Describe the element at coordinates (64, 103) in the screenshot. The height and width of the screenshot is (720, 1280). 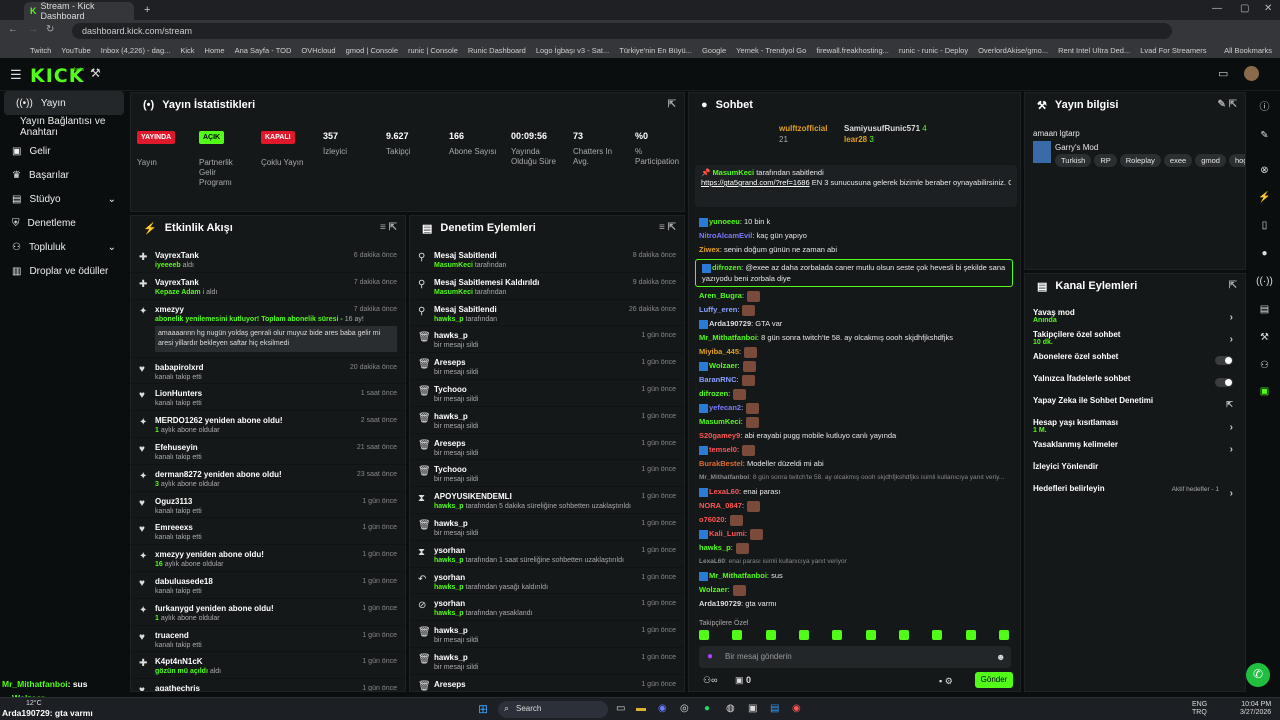
I see `sidebar-item-stream: ((•)) Yayın` at that location.